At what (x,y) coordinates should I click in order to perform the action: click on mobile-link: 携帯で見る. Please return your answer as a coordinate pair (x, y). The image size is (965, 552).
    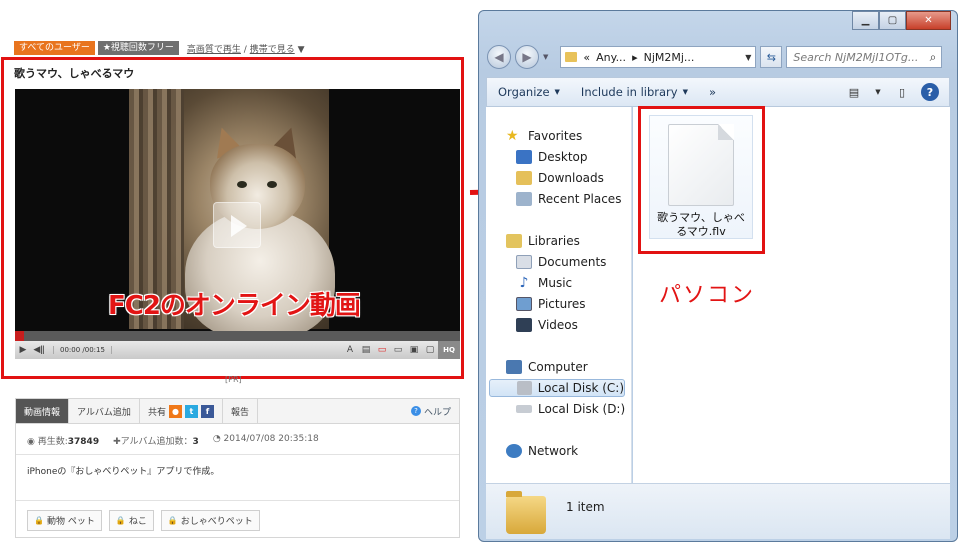
    Looking at the image, I should click on (272, 50).